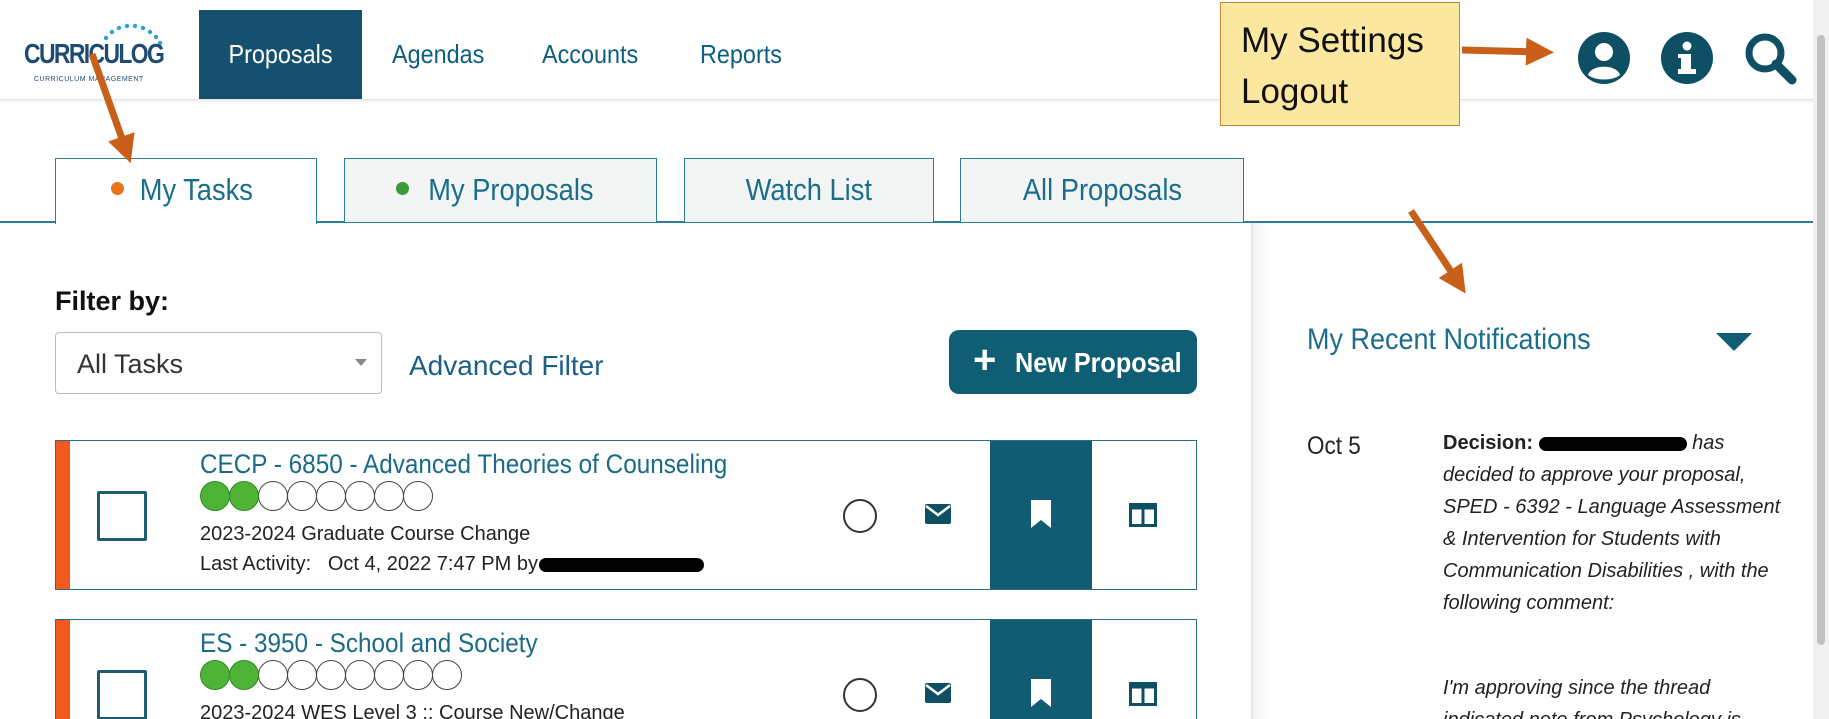  I want to click on arrow-to-my-tasks, so click(111, 108).